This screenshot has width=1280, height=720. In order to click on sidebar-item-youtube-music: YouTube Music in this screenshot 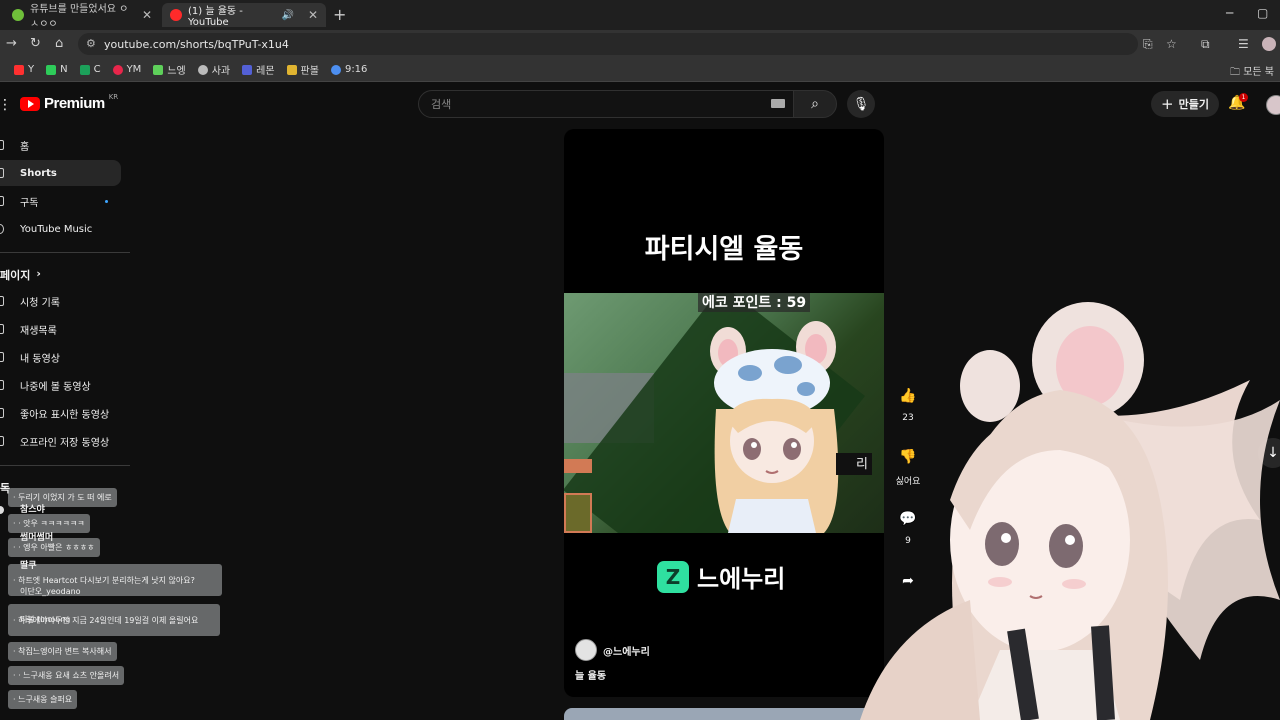, I will do `click(60, 229)`.